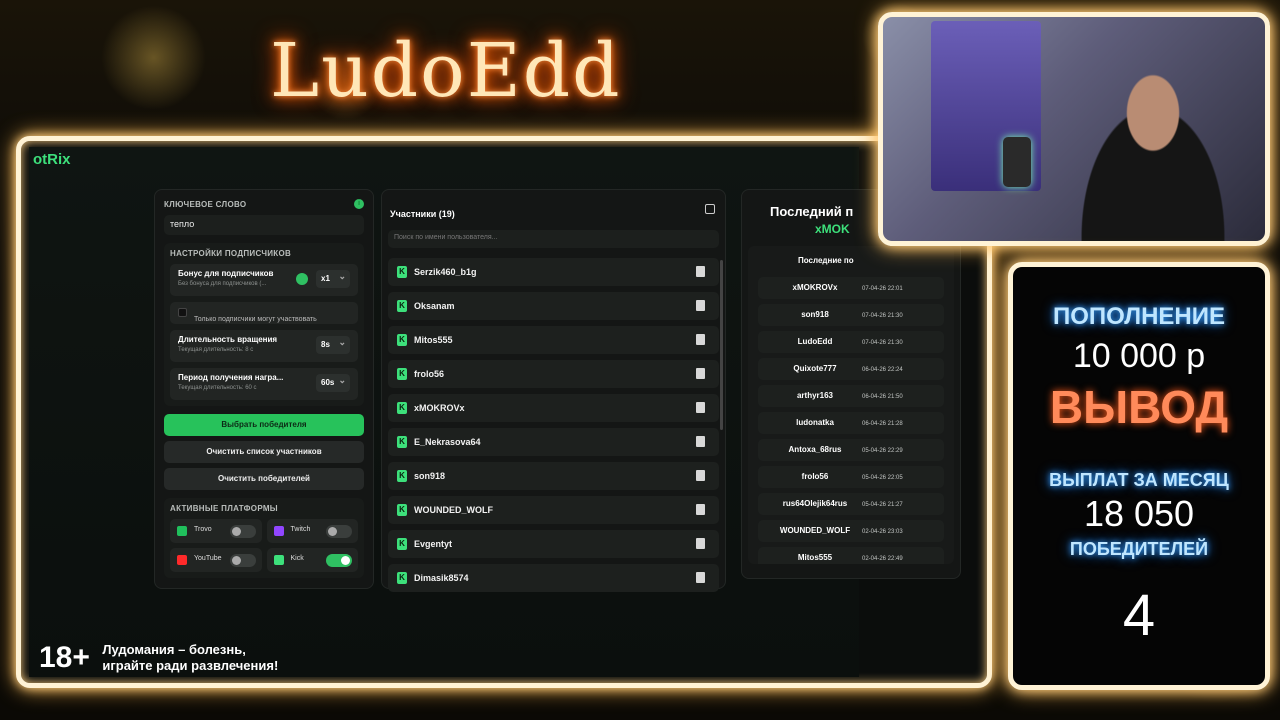 The height and width of the screenshot is (720, 1280). I want to click on winner-row-name: LudoEdd, so click(815, 341).